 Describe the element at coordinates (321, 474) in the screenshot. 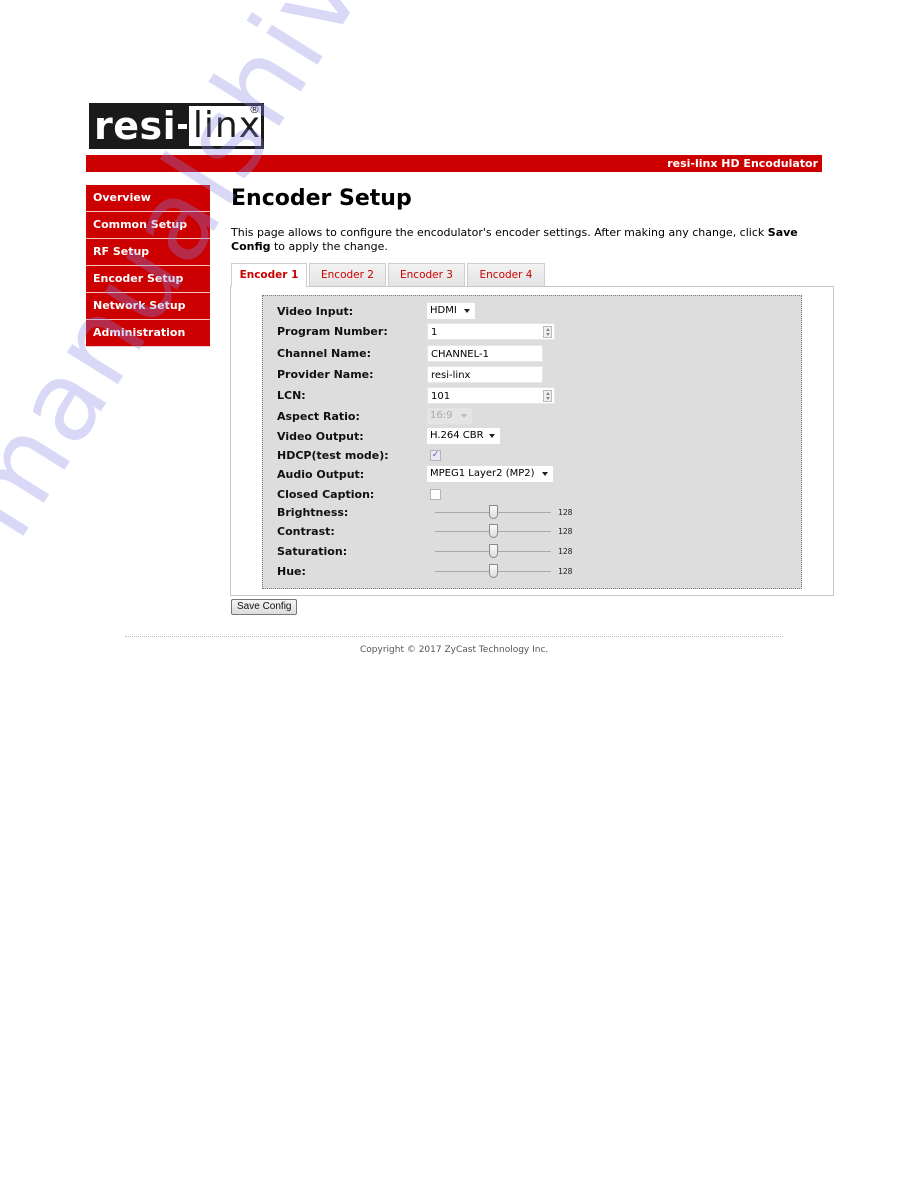

I see `audio-output-label: Audio Output:` at that location.